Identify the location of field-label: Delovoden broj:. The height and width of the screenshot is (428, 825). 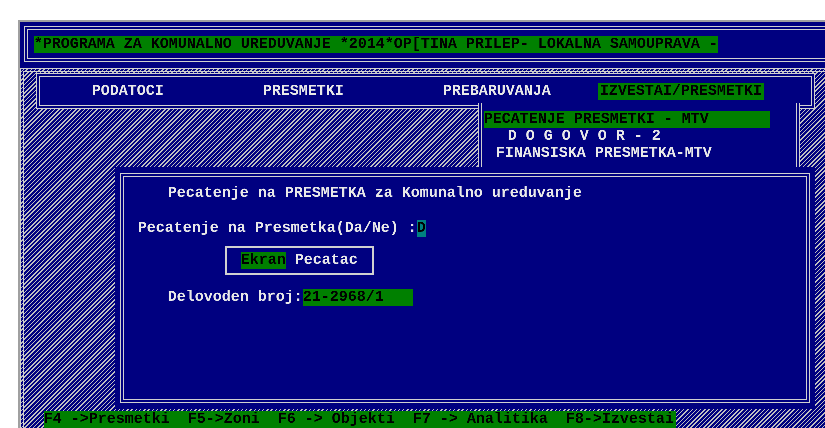
(236, 297).